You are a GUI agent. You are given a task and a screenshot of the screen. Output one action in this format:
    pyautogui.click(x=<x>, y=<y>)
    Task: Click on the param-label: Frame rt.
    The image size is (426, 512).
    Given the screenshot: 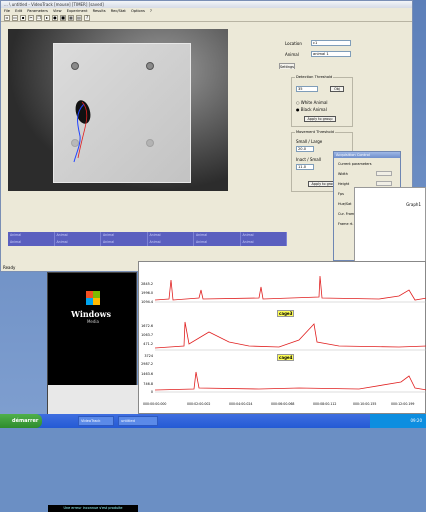 What is the action you would take?
    pyautogui.click(x=346, y=224)
    